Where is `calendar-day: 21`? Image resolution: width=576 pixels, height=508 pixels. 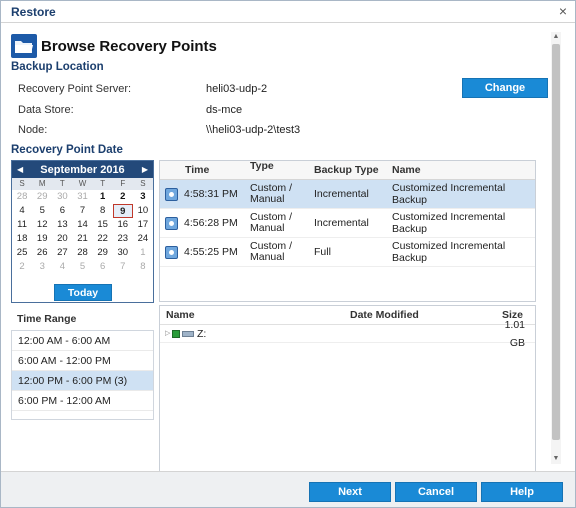 calendar-day: 21 is located at coordinates (82, 239).